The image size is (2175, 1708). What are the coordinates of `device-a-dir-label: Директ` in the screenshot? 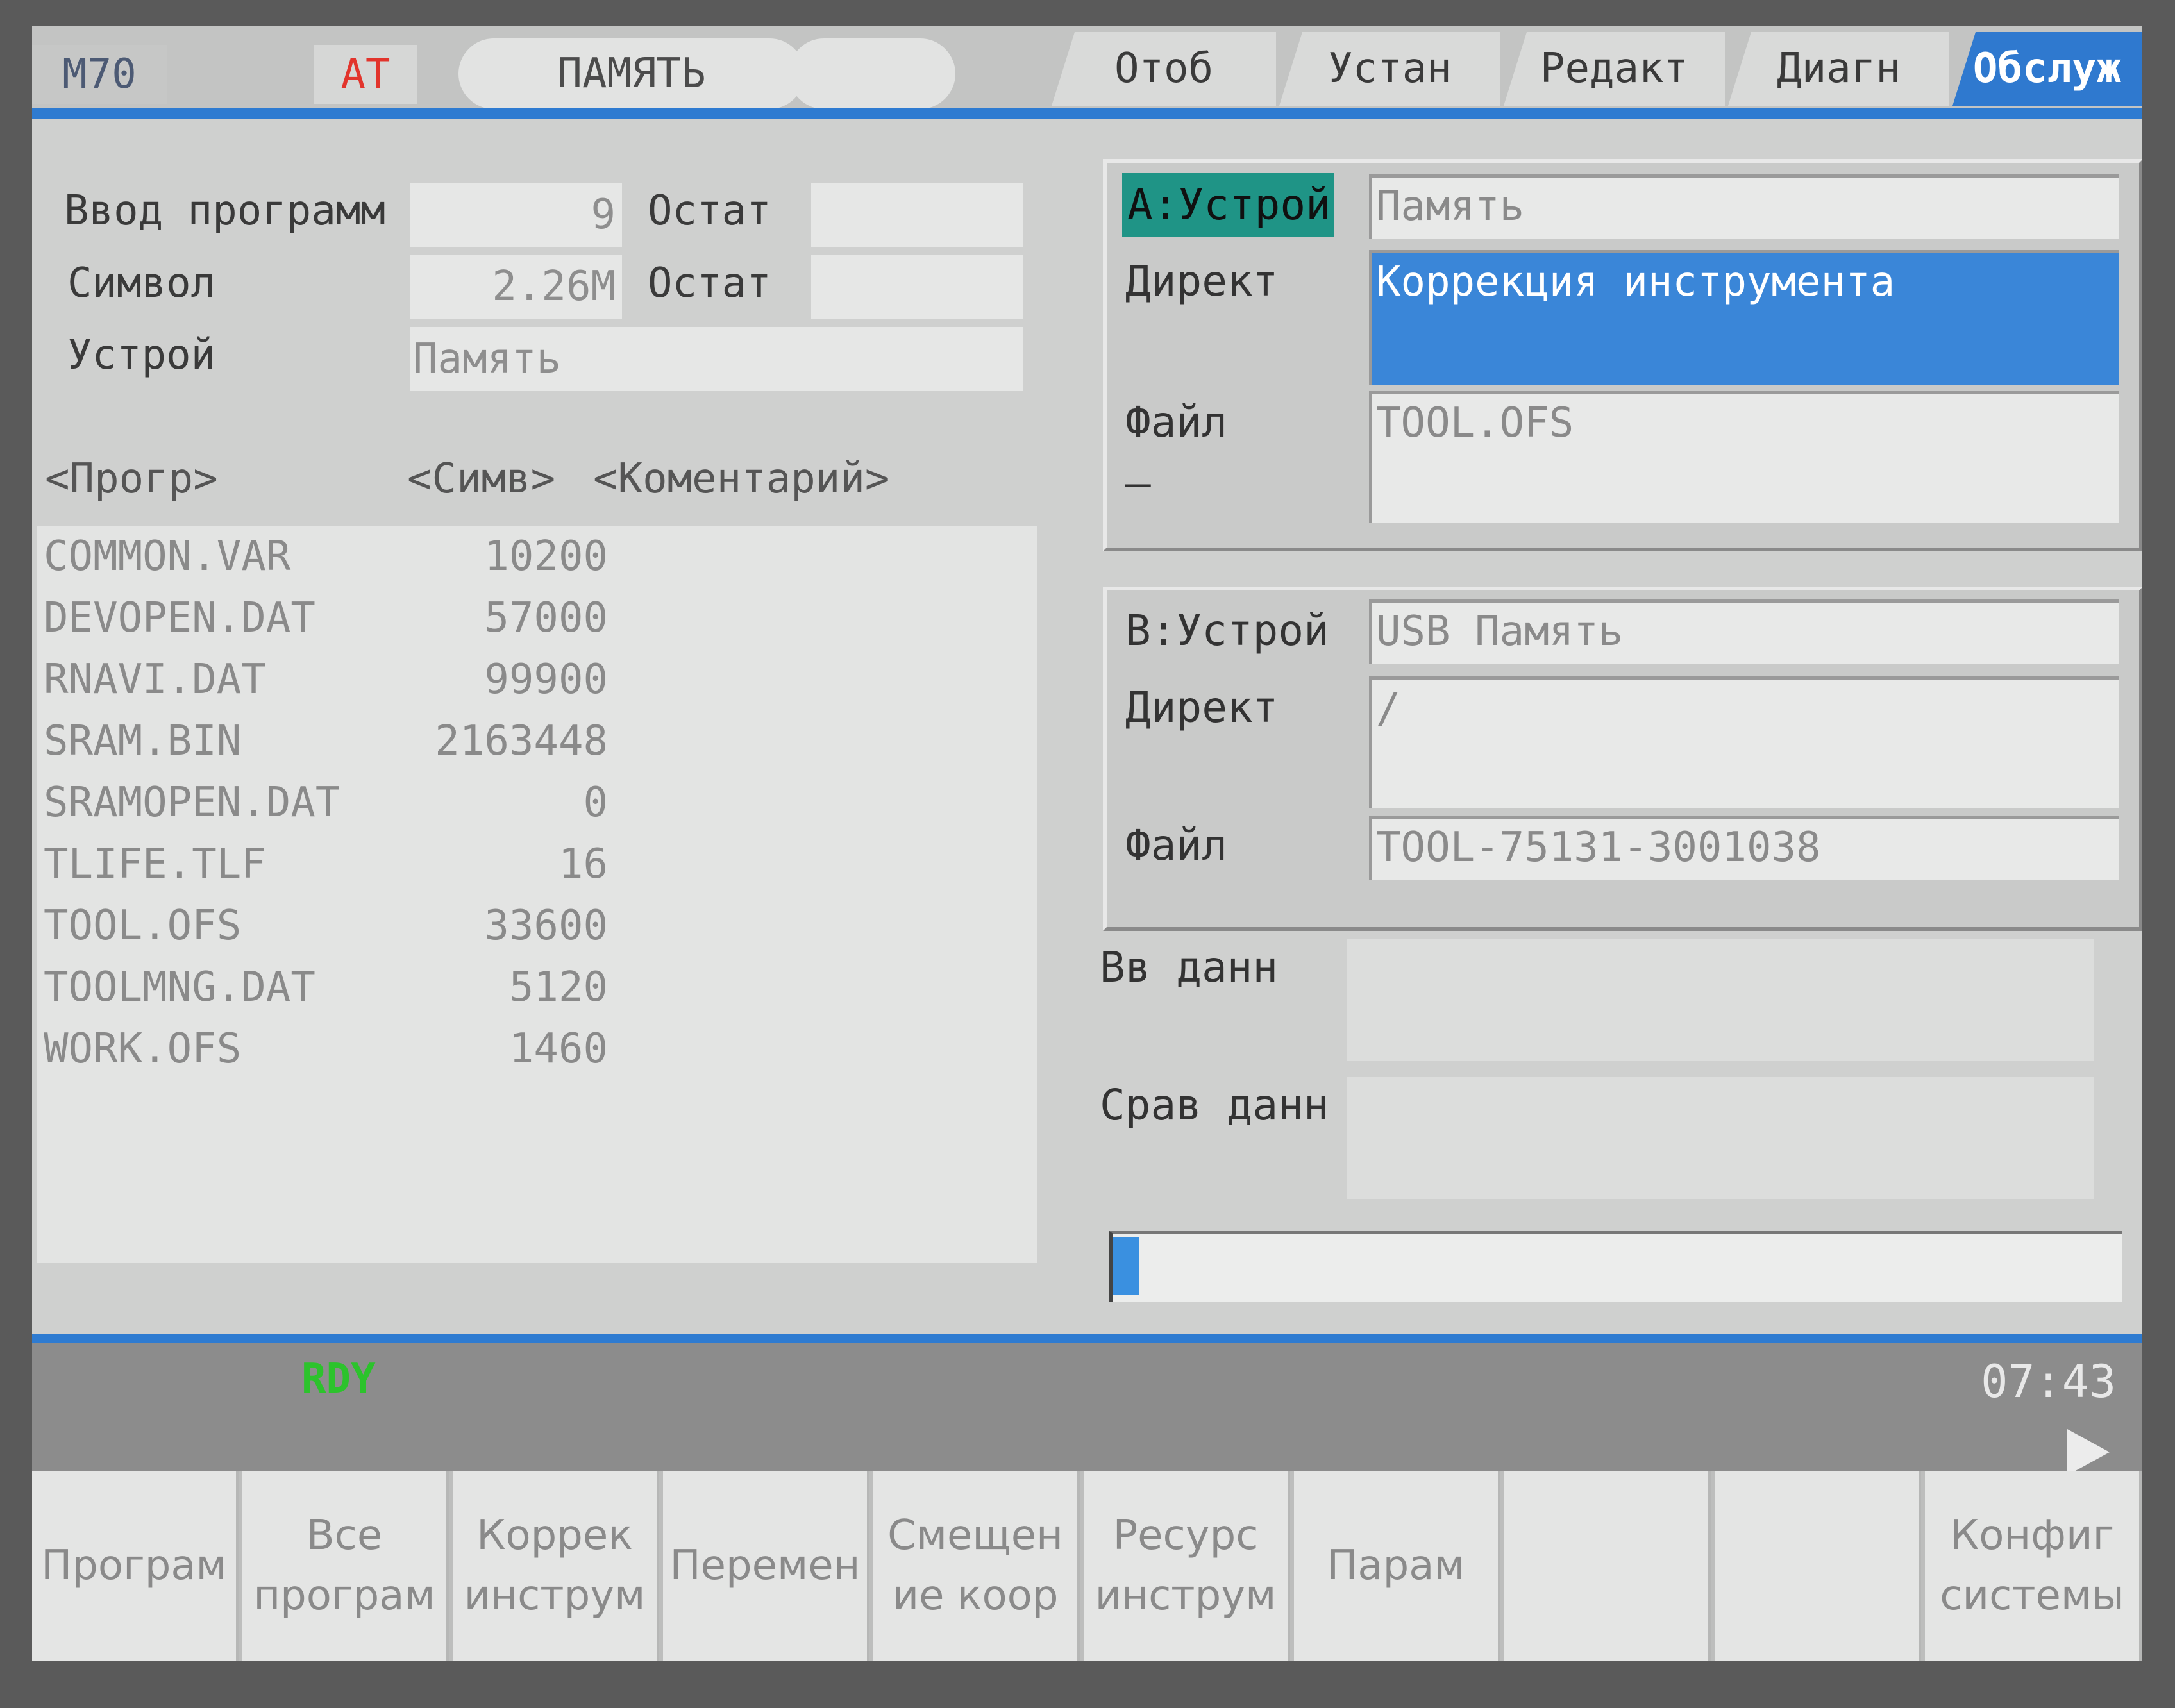 It's located at (1202, 281).